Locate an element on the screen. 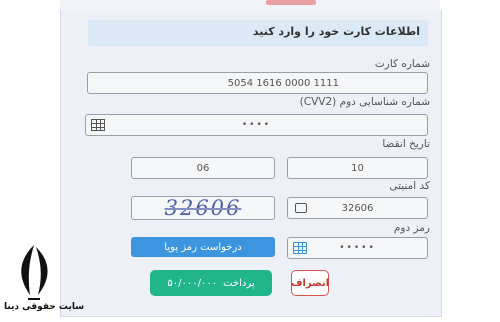 This screenshot has width=500, height=322. cvv2-value: •••• is located at coordinates (256, 125).